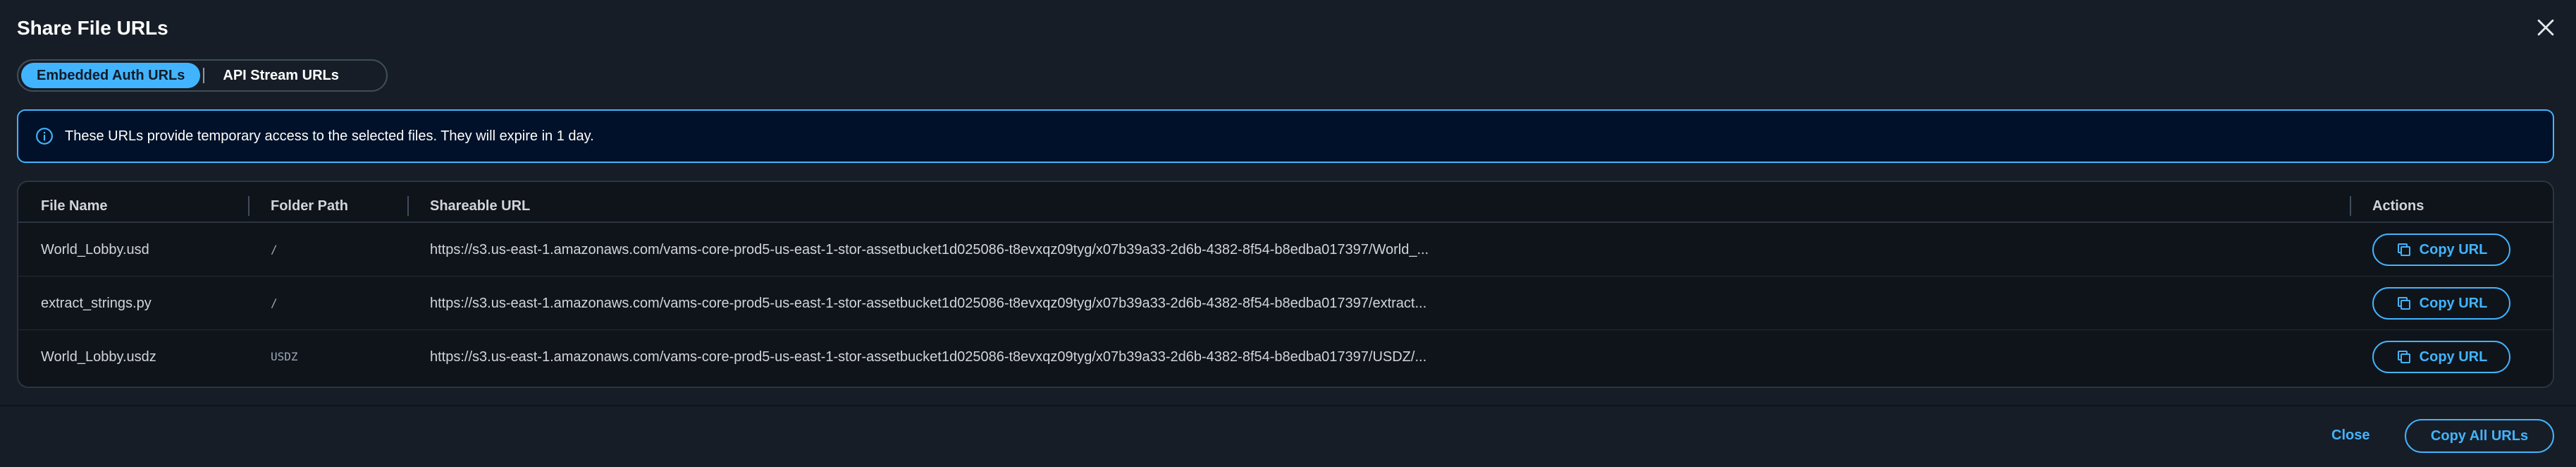 The image size is (2576, 467). What do you see at coordinates (111, 75) in the screenshot?
I see `tab-embedded-auth-urls: Embedded Auth URLs` at bounding box center [111, 75].